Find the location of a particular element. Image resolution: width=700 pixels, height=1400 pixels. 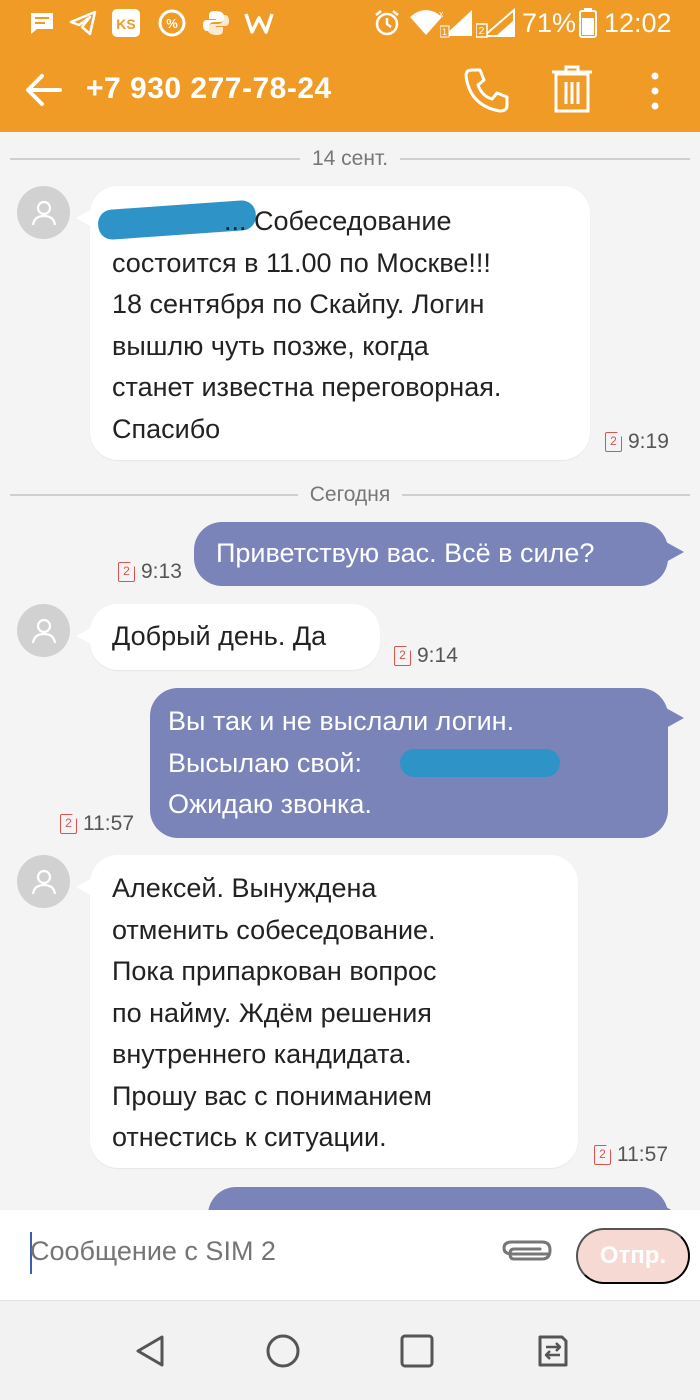

attachment-paperclip-icon is located at coordinates (526, 1254).